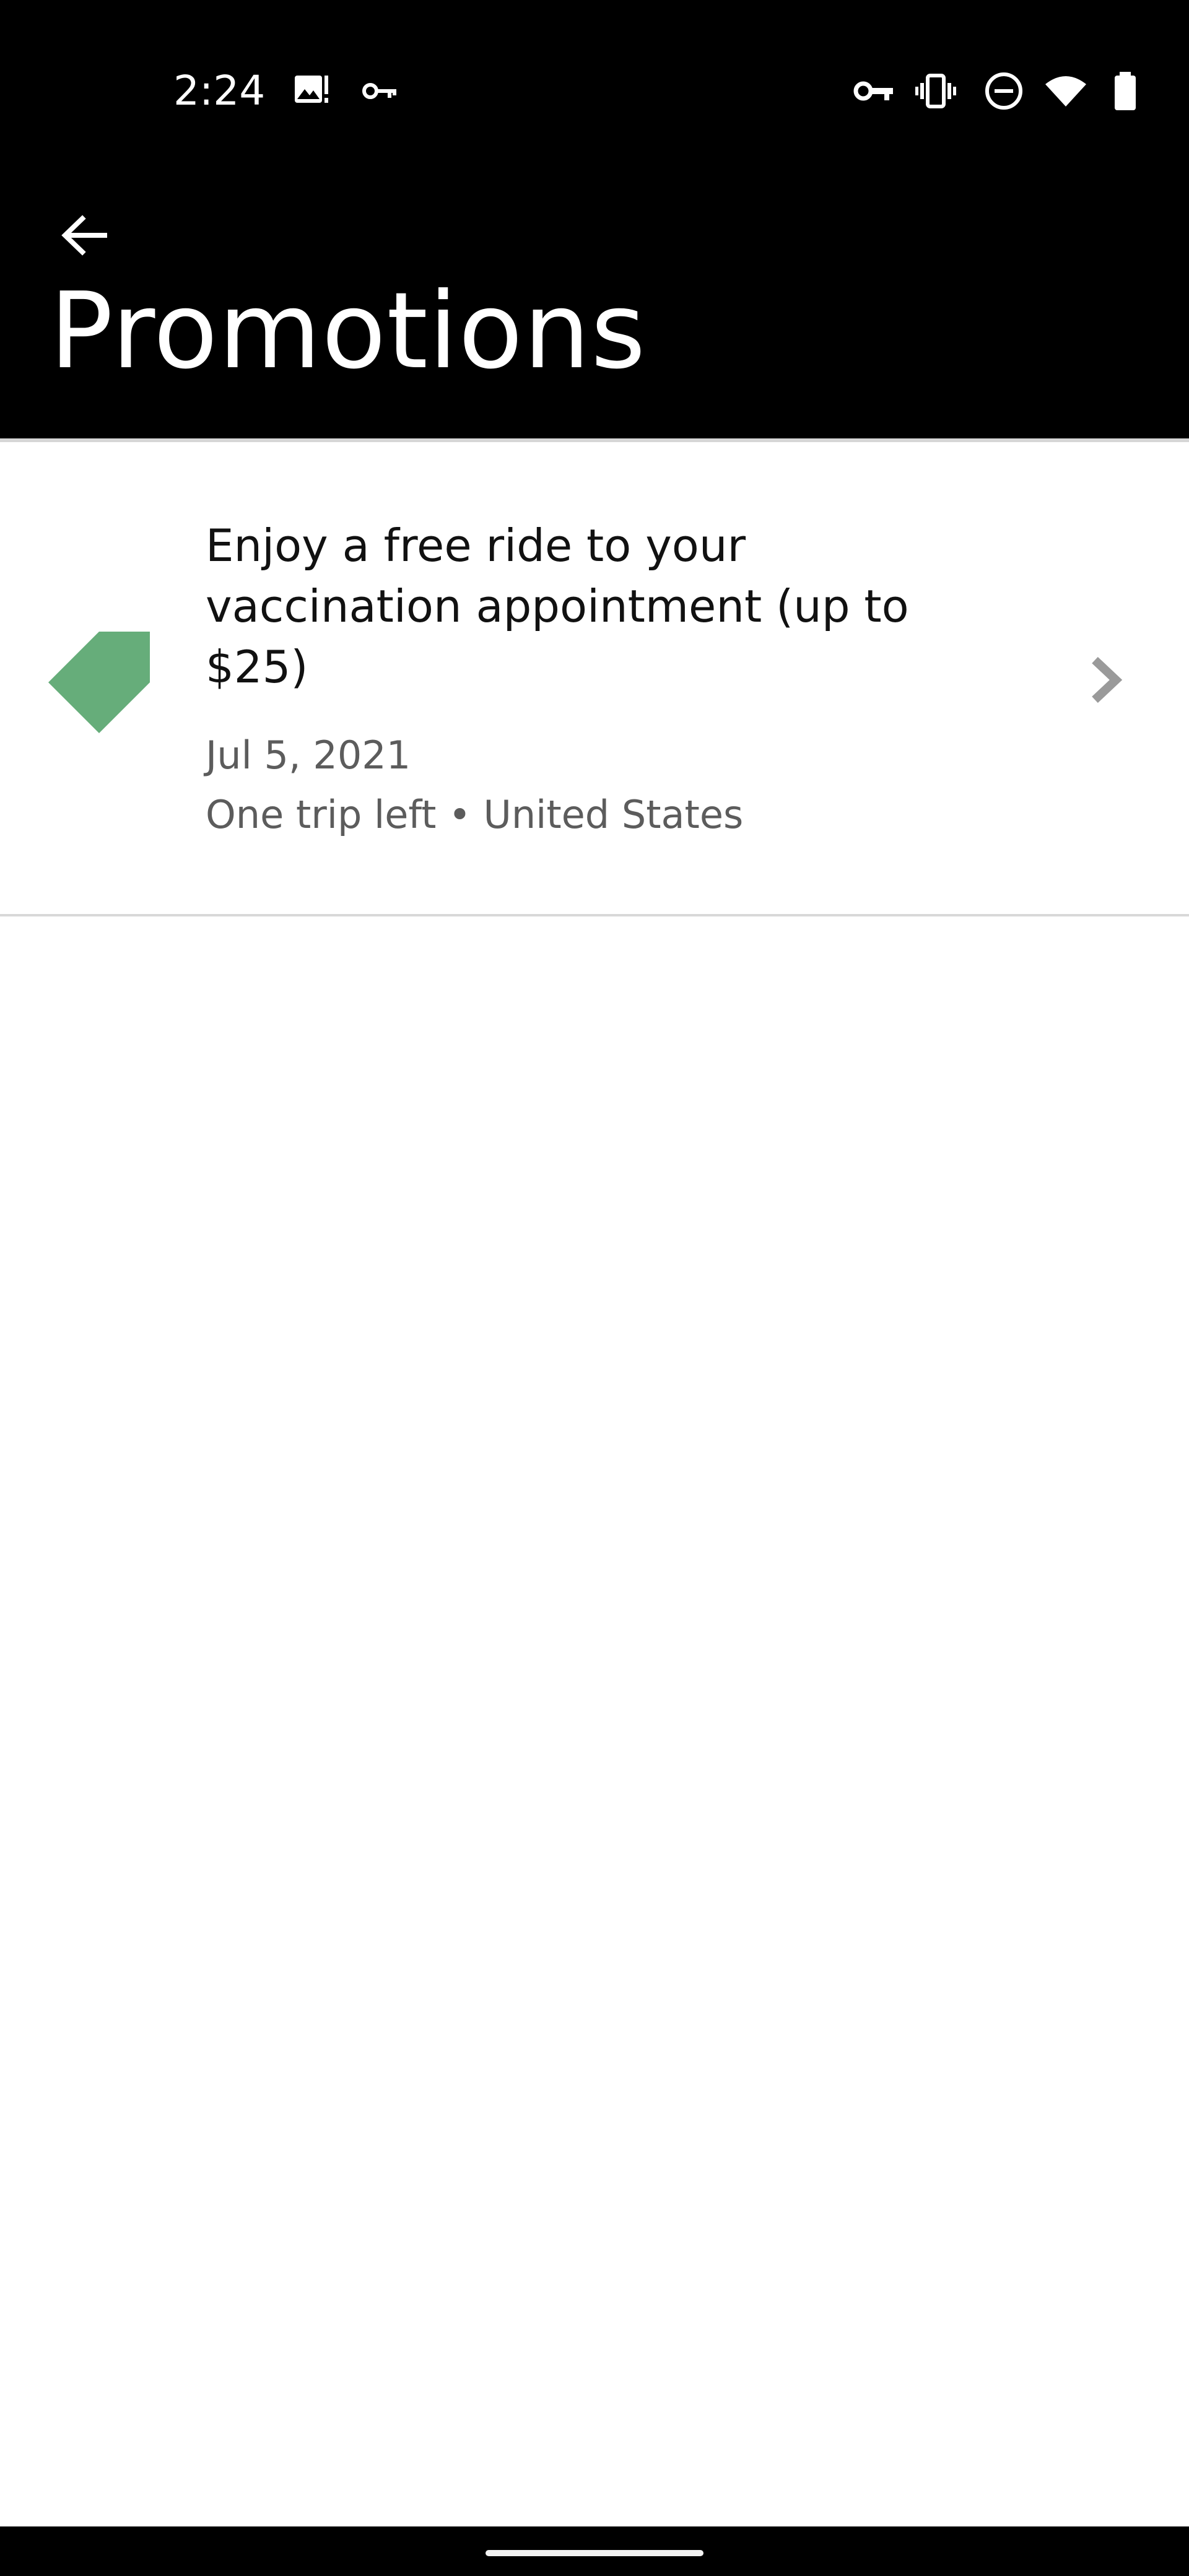  I want to click on key-icon, so click(379, 91).